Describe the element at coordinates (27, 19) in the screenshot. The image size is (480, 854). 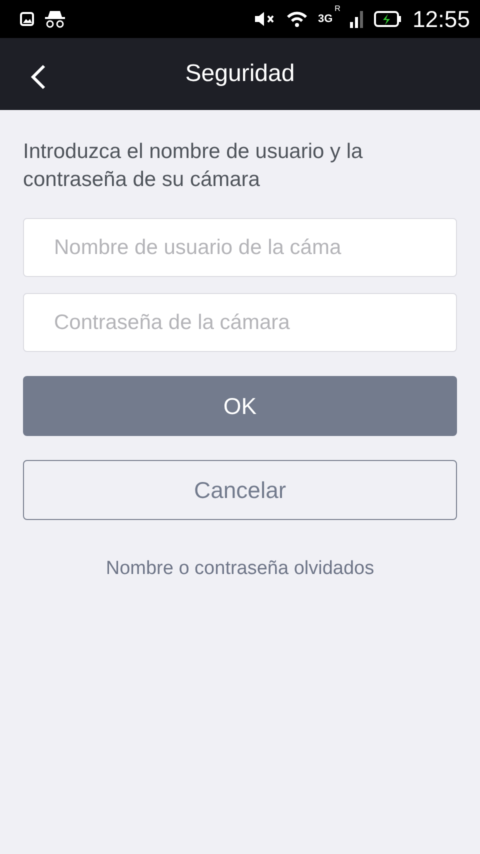
I see `image-icon` at that location.